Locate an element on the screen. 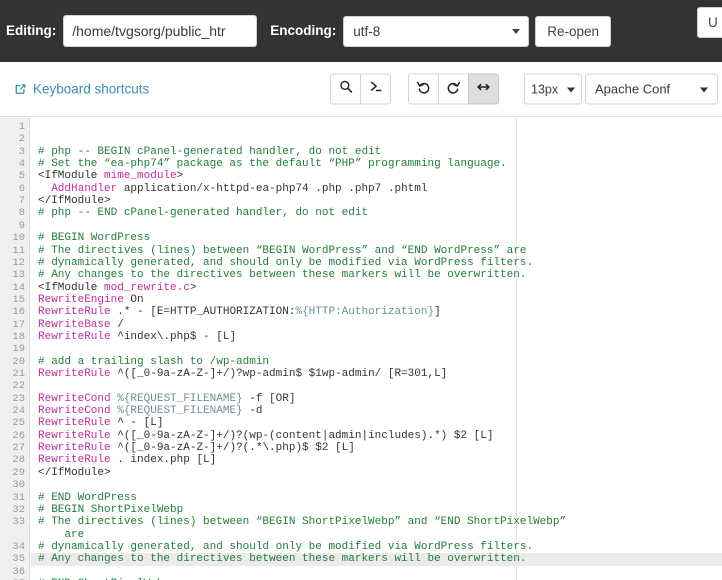 This screenshot has height=580, width=722. code-token: > is located at coordinates (180, 176).